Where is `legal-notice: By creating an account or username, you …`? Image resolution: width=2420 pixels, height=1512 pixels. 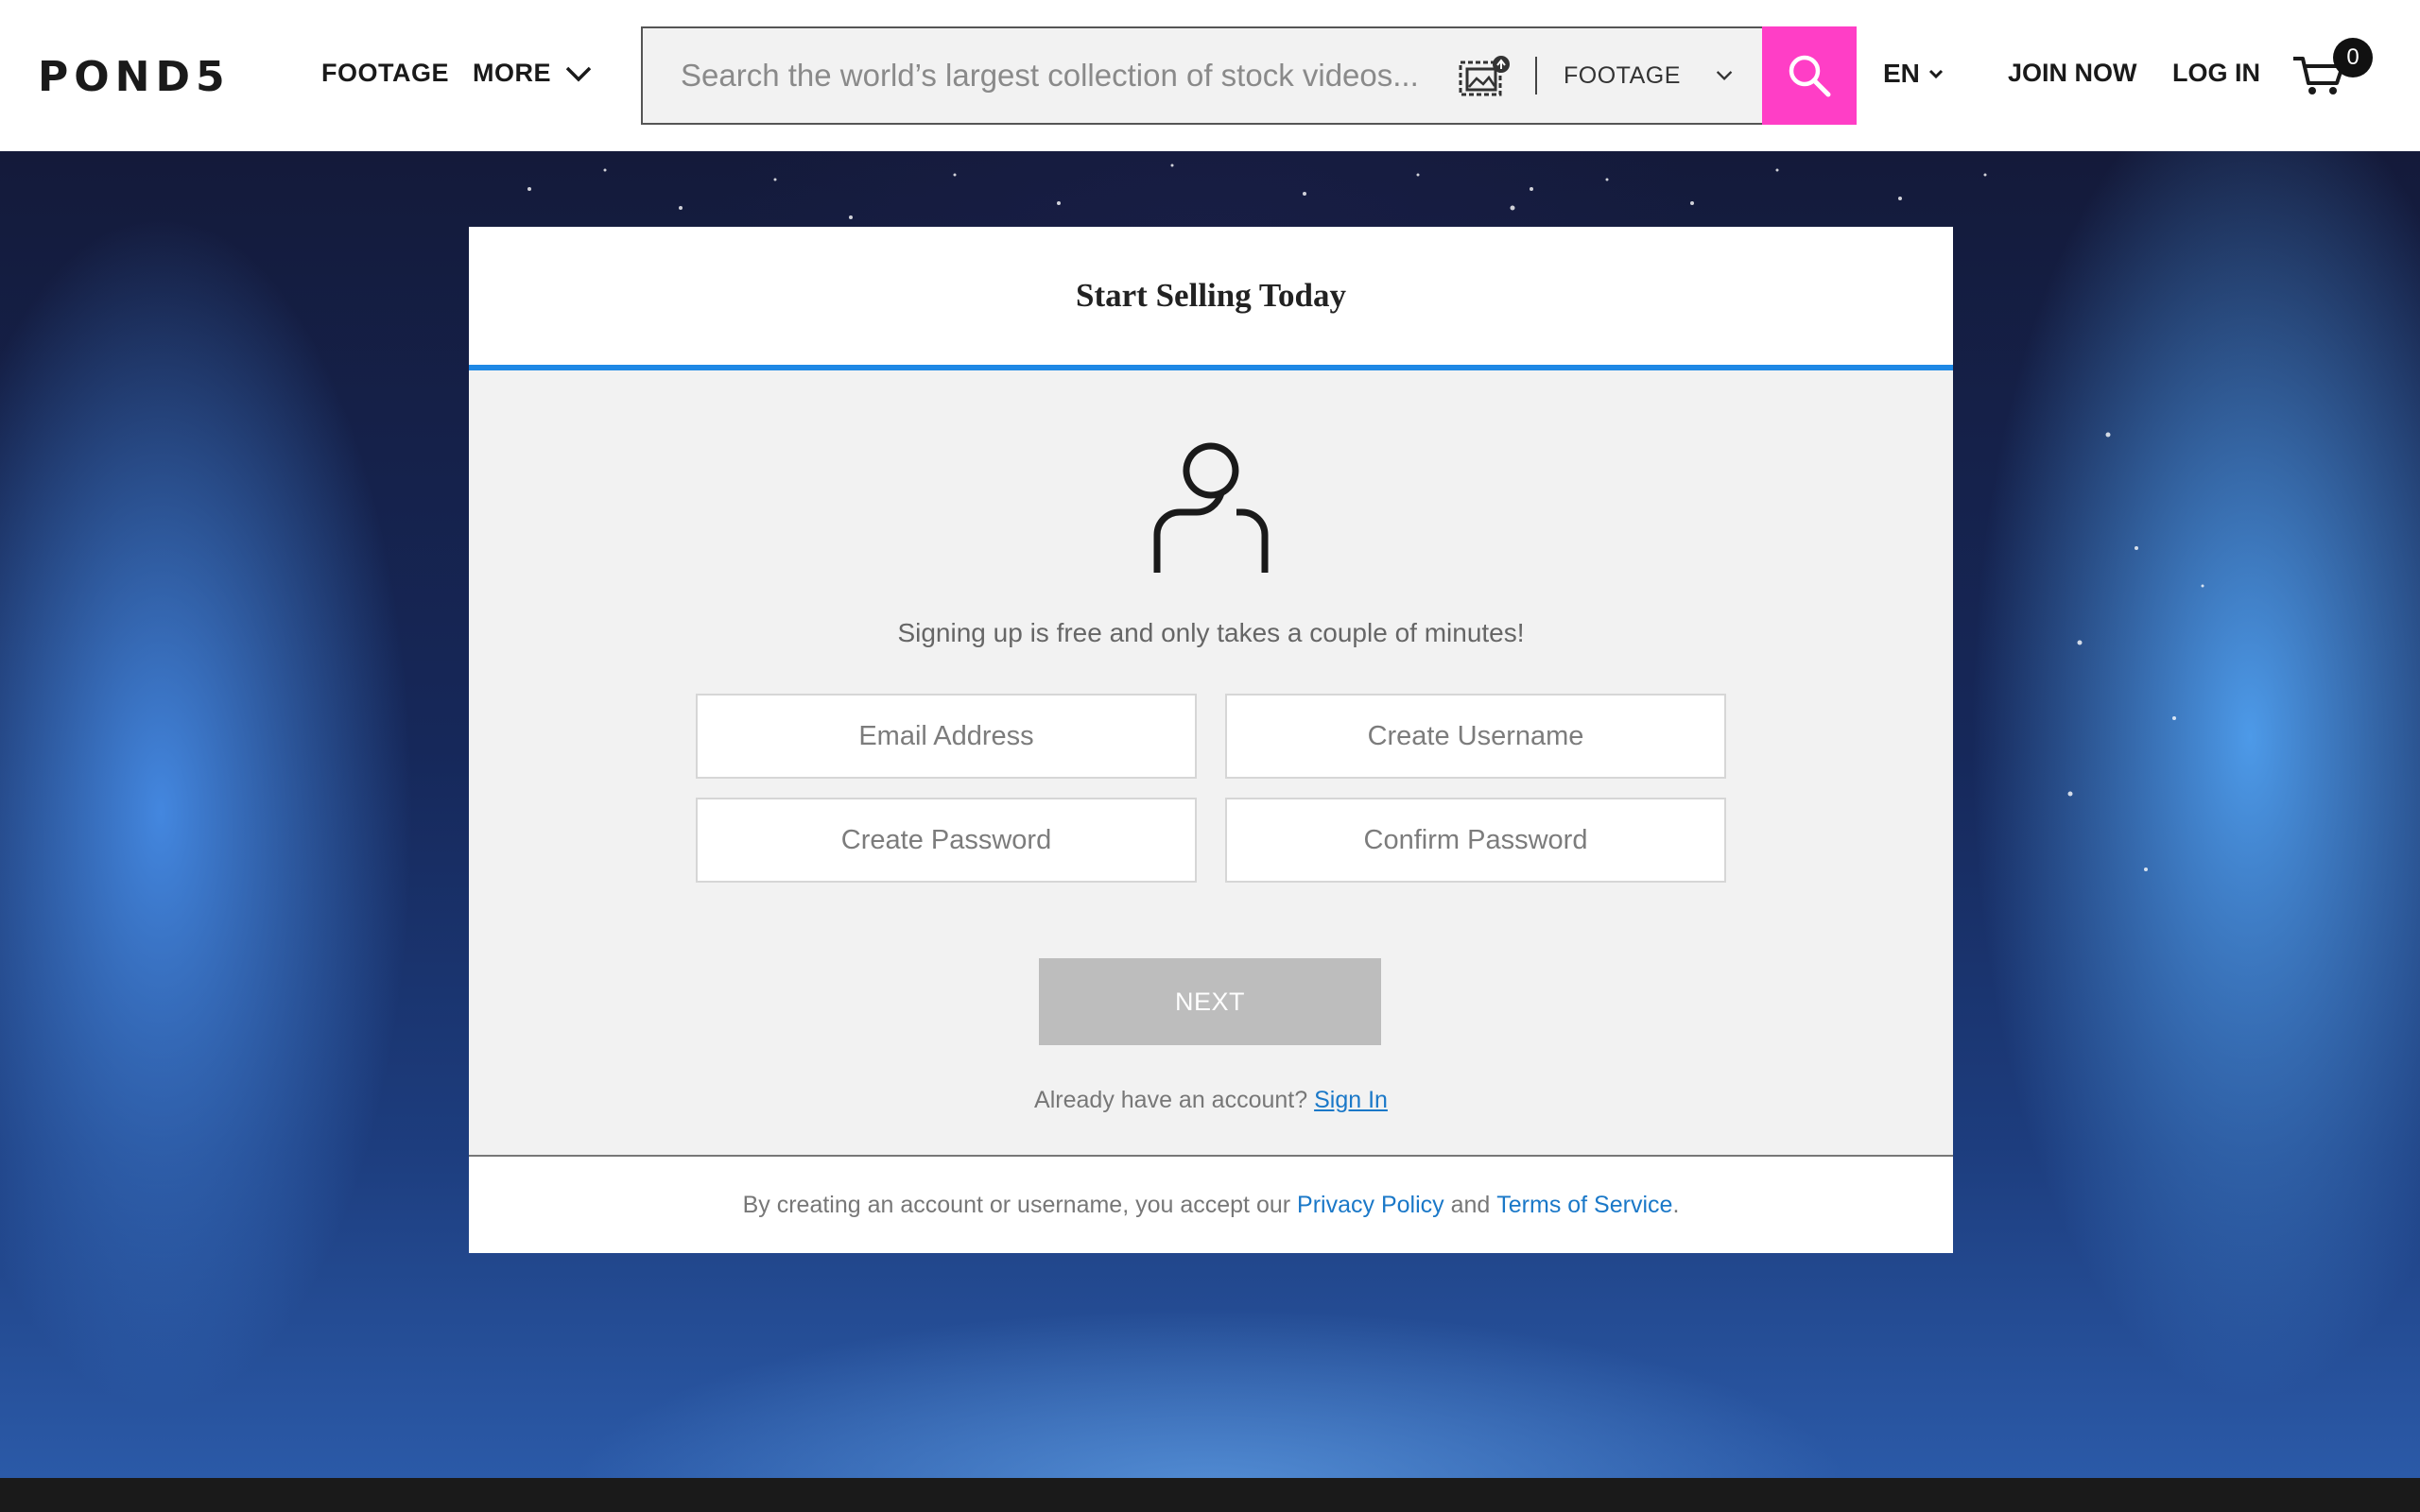 legal-notice: By creating an account or username, you … is located at coordinates (1211, 1205).